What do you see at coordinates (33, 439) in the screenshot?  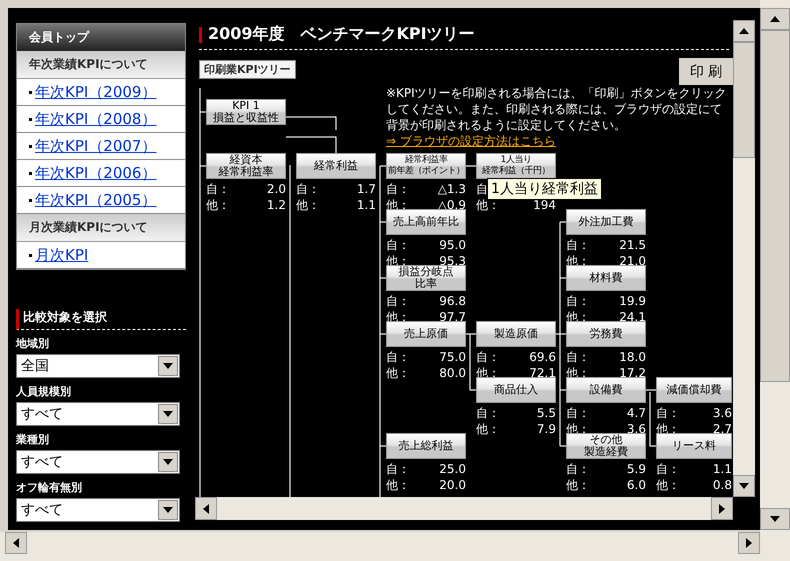 I see `filter-label: 業種別` at bounding box center [33, 439].